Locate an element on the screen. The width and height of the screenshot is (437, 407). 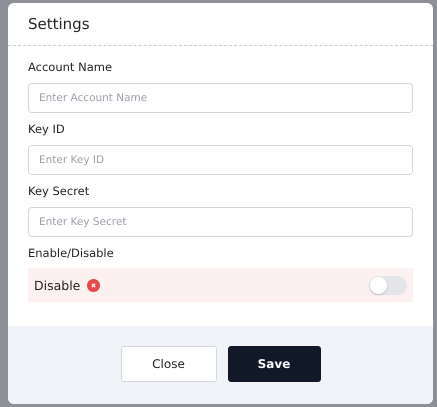
close-button: Close is located at coordinates (168, 364).